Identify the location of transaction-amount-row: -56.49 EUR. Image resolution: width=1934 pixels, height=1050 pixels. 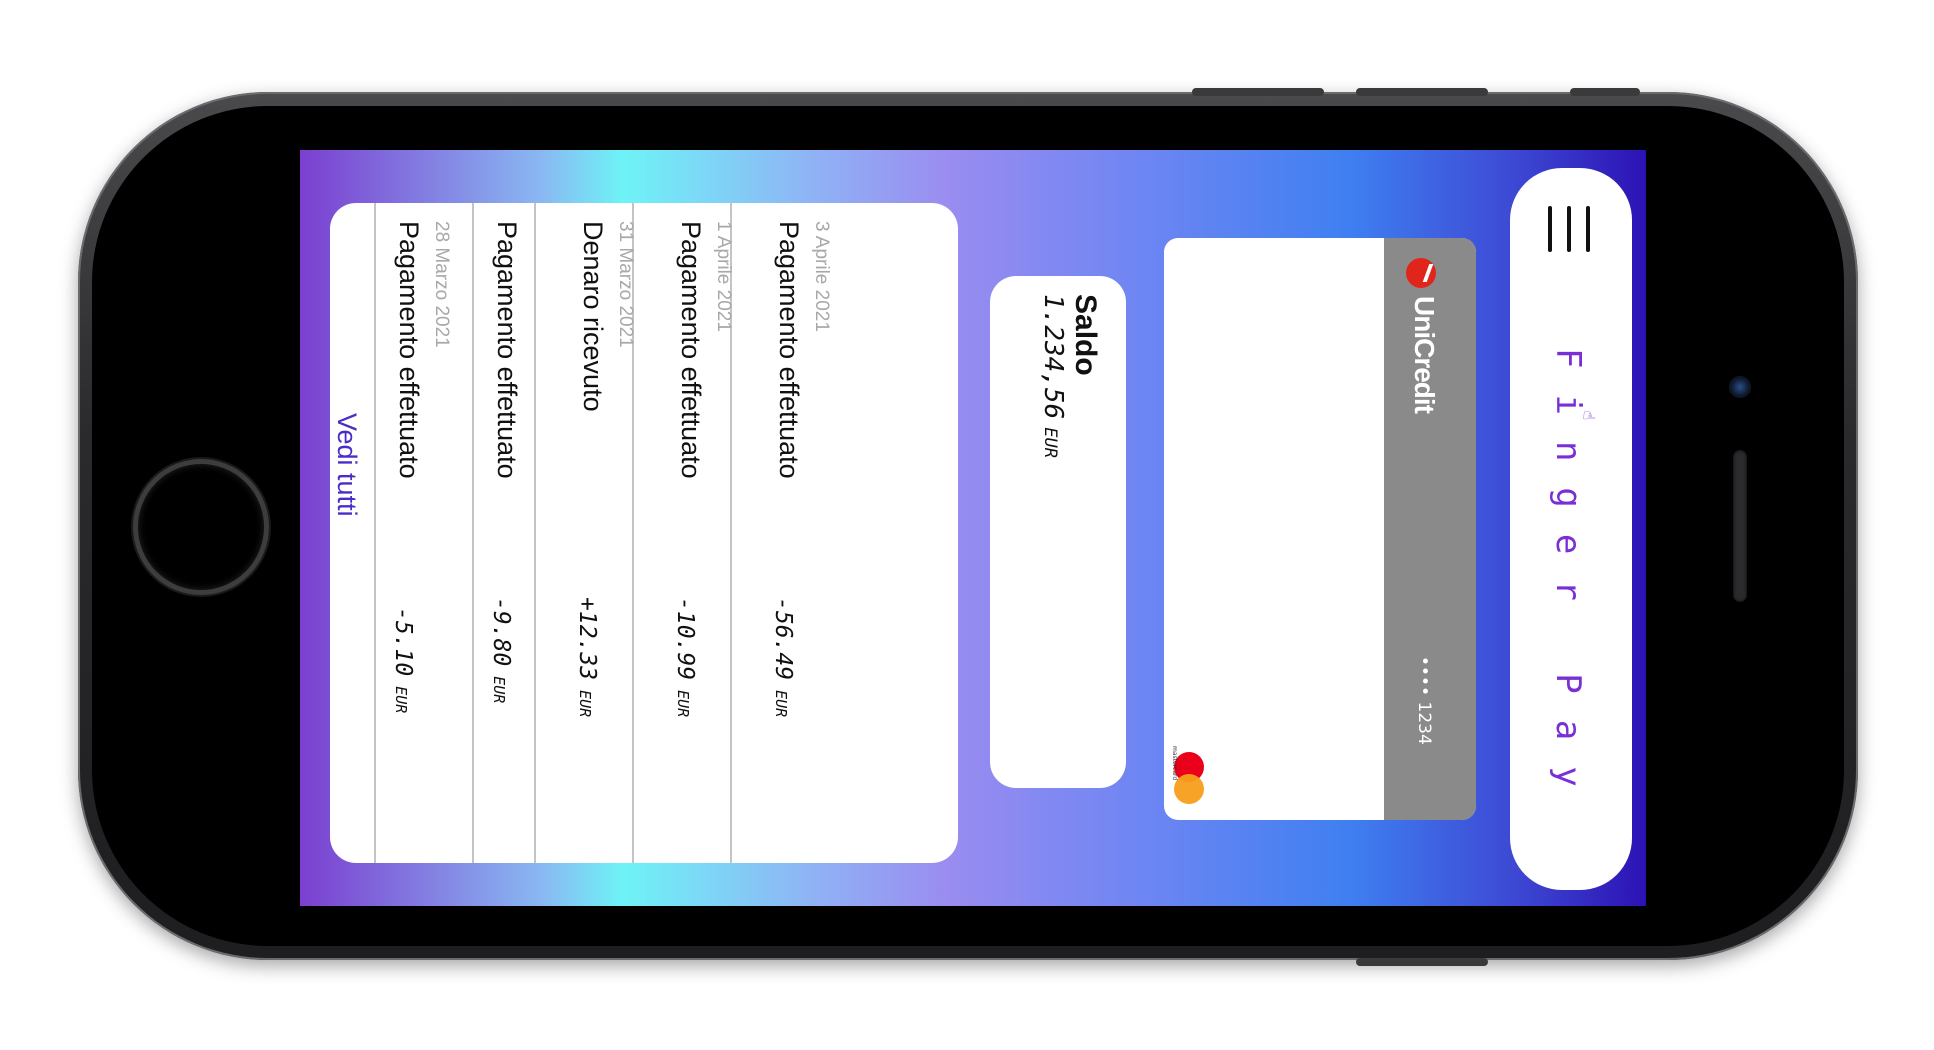
(783, 657).